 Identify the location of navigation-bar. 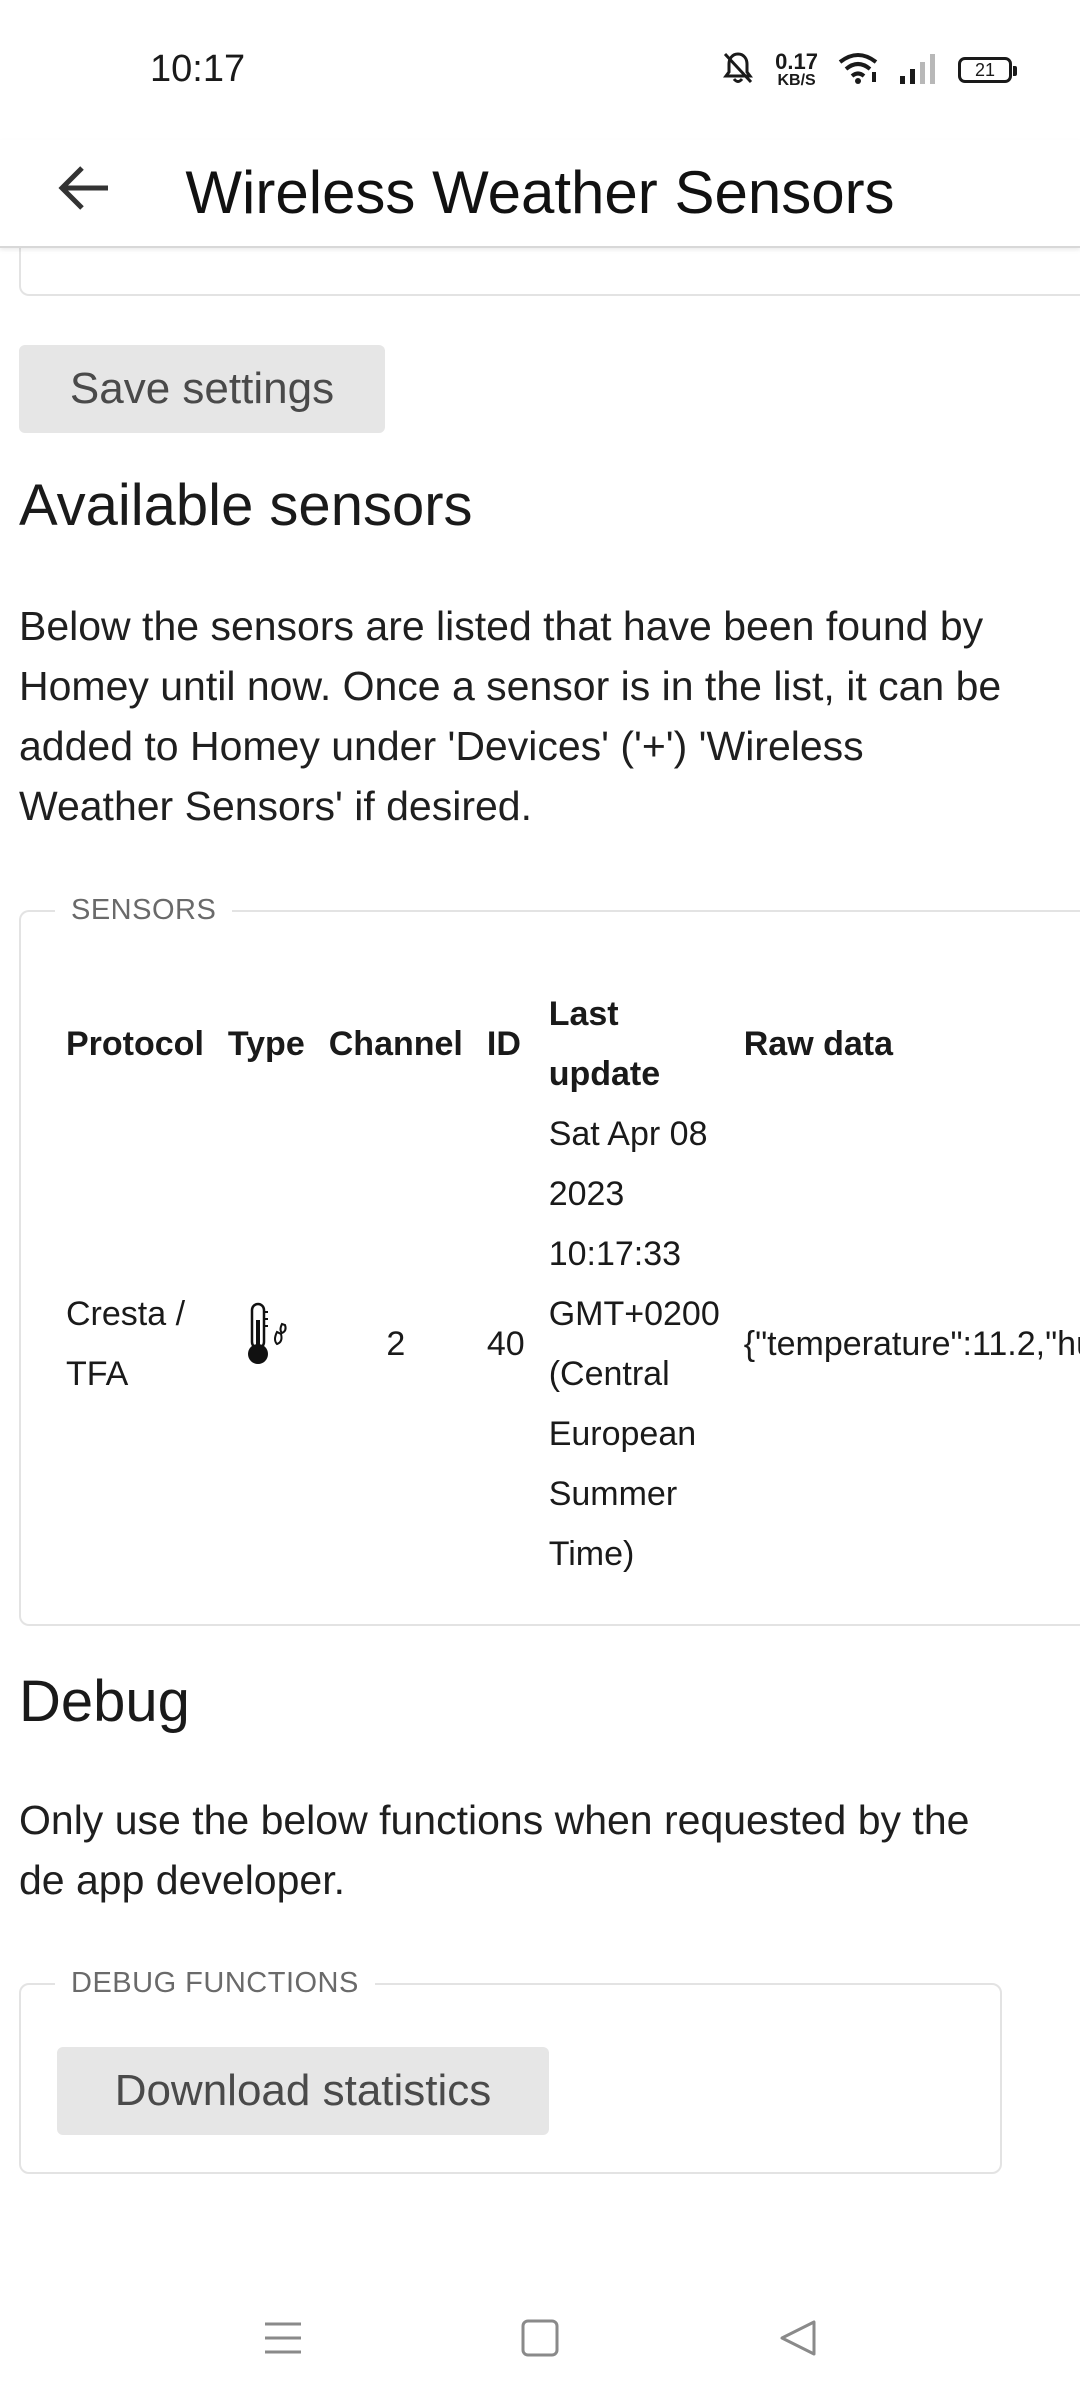
(540, 2335).